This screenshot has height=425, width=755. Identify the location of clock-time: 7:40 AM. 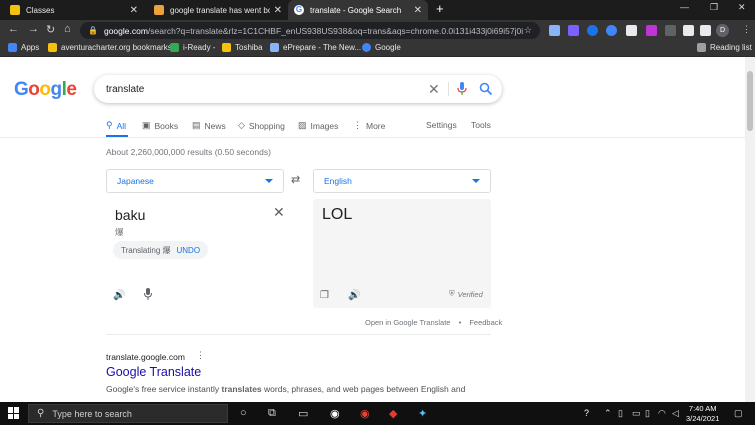
(702, 408).